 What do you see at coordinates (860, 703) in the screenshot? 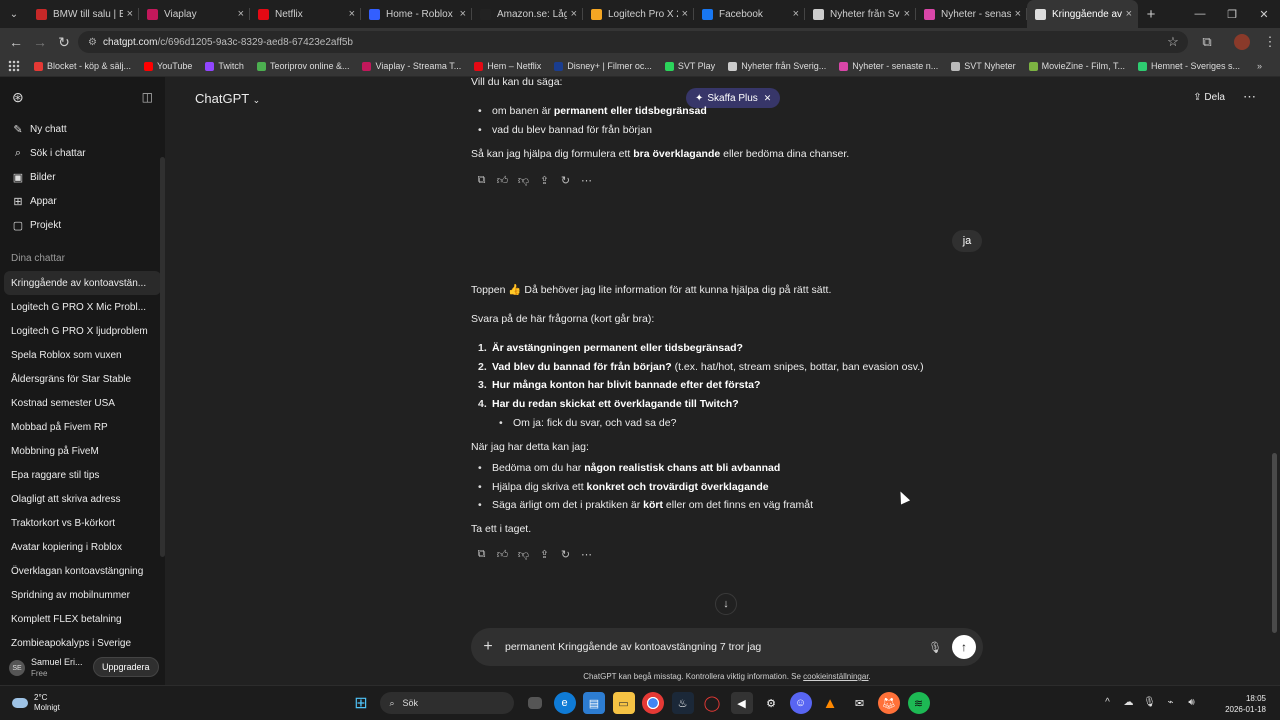
I see `mail-icon: ✉` at bounding box center [860, 703].